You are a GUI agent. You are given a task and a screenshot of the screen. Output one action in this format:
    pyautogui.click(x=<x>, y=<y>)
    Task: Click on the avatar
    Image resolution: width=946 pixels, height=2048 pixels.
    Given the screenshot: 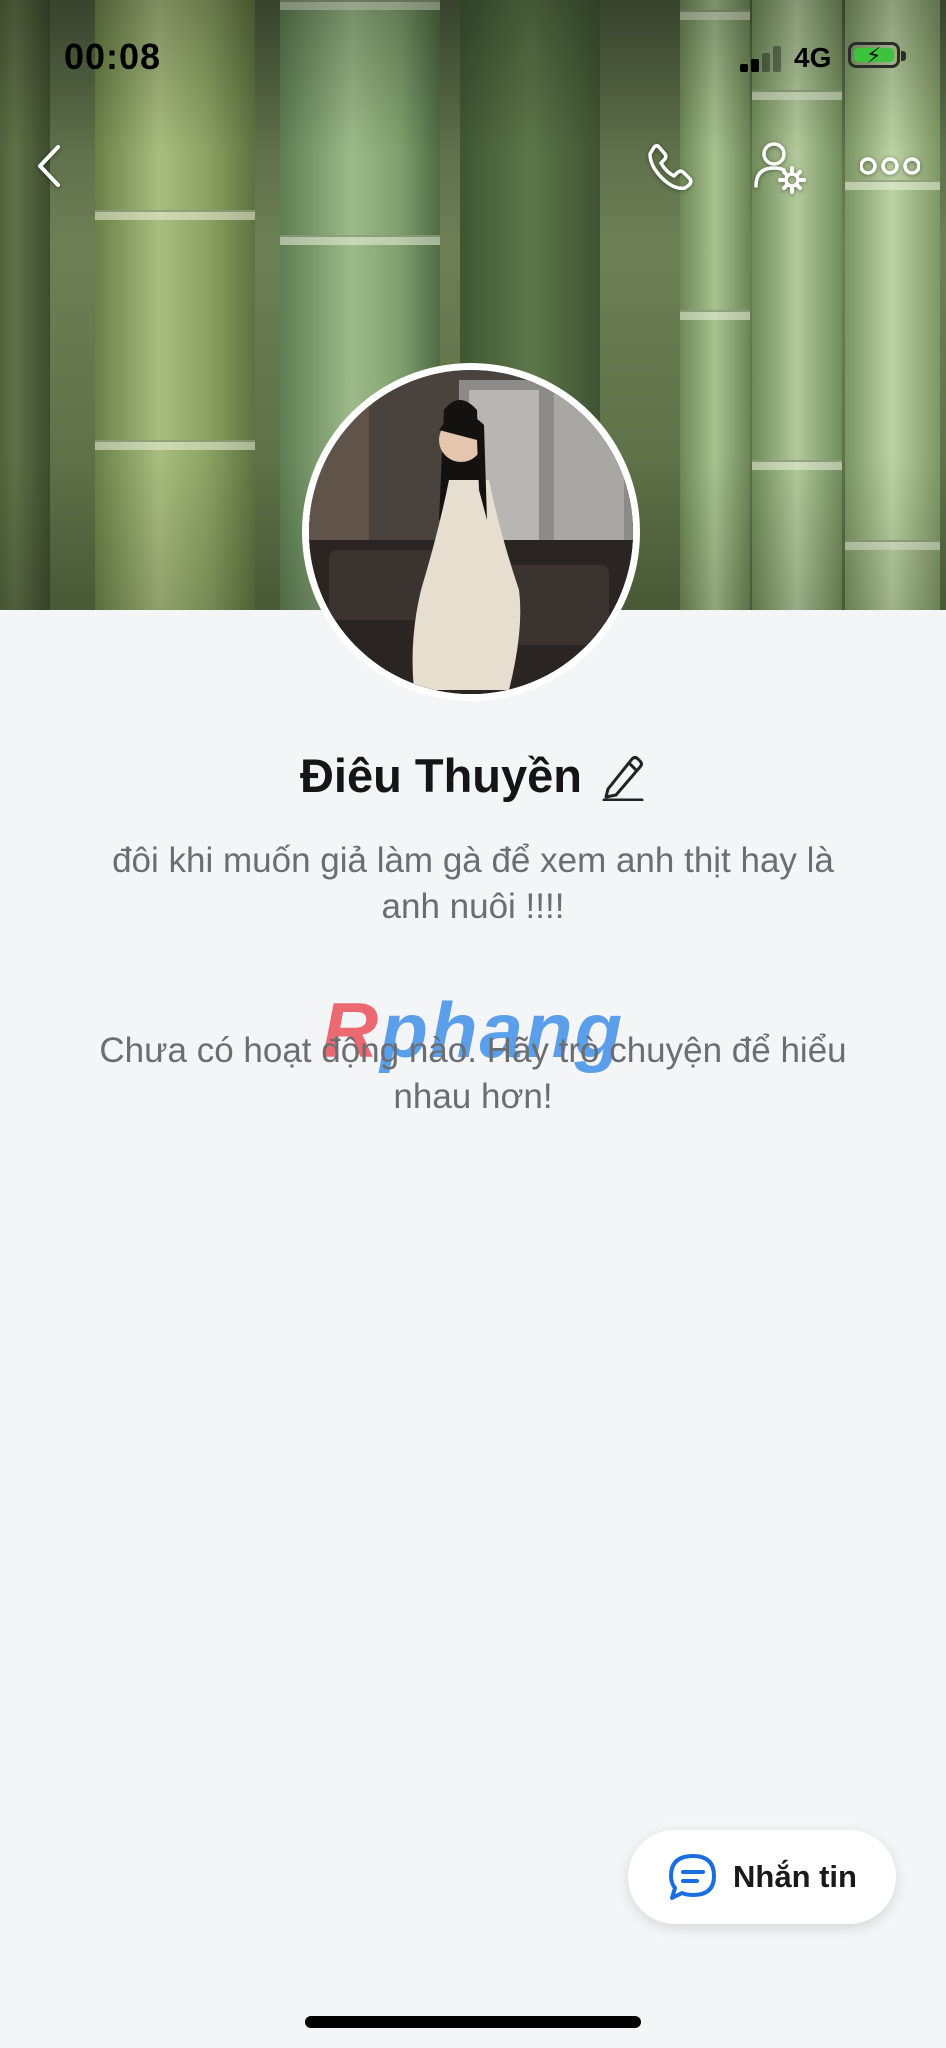 What is the action you would take?
    pyautogui.click(x=471, y=532)
    